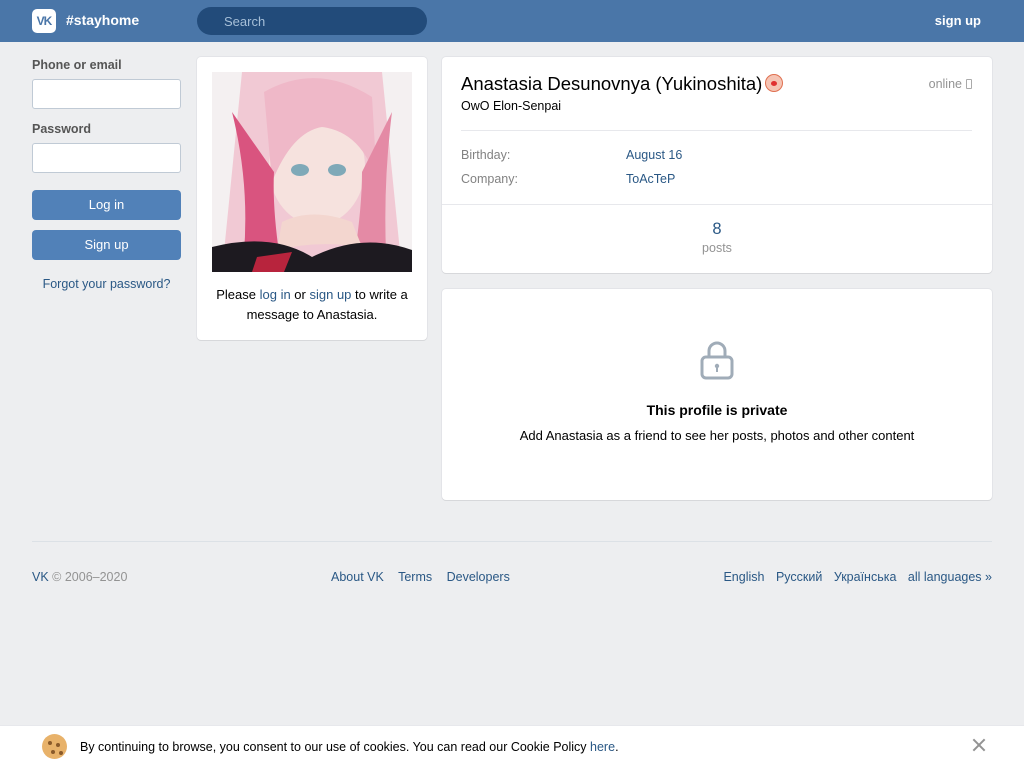 This screenshot has height=768, width=1024. I want to click on vk-logo-icon: VK, so click(44, 21).